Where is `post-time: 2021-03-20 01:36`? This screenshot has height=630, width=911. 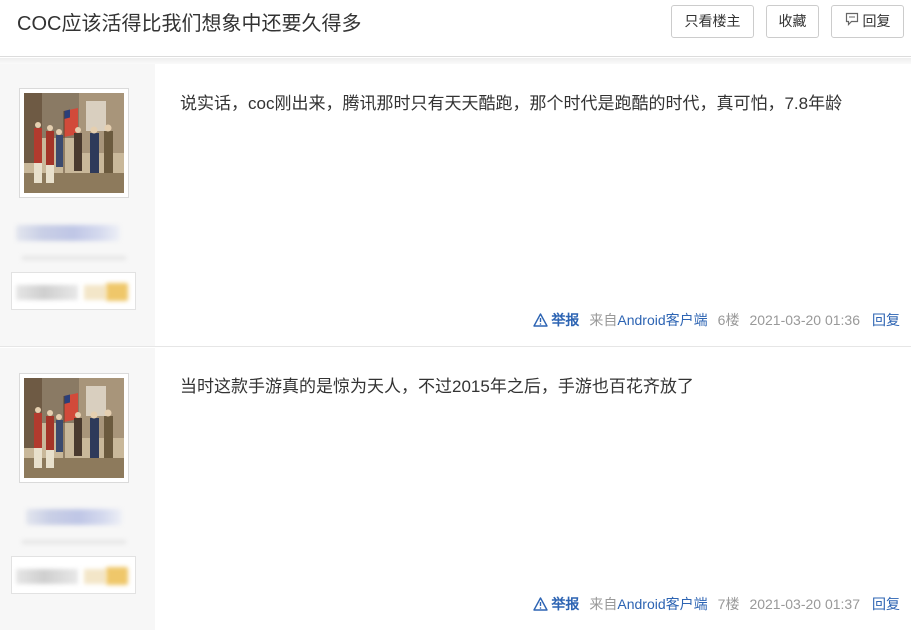 post-time: 2021-03-20 01:36 is located at coordinates (804, 320).